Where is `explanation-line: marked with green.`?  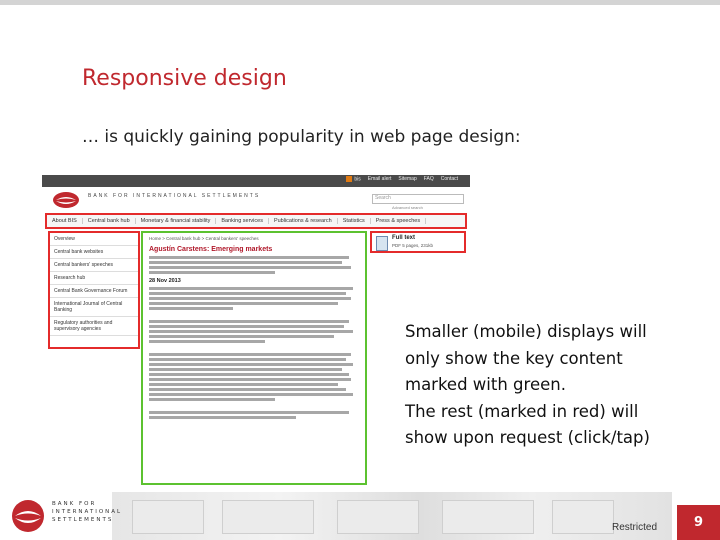 explanation-line: marked with green. is located at coordinates (485, 384).